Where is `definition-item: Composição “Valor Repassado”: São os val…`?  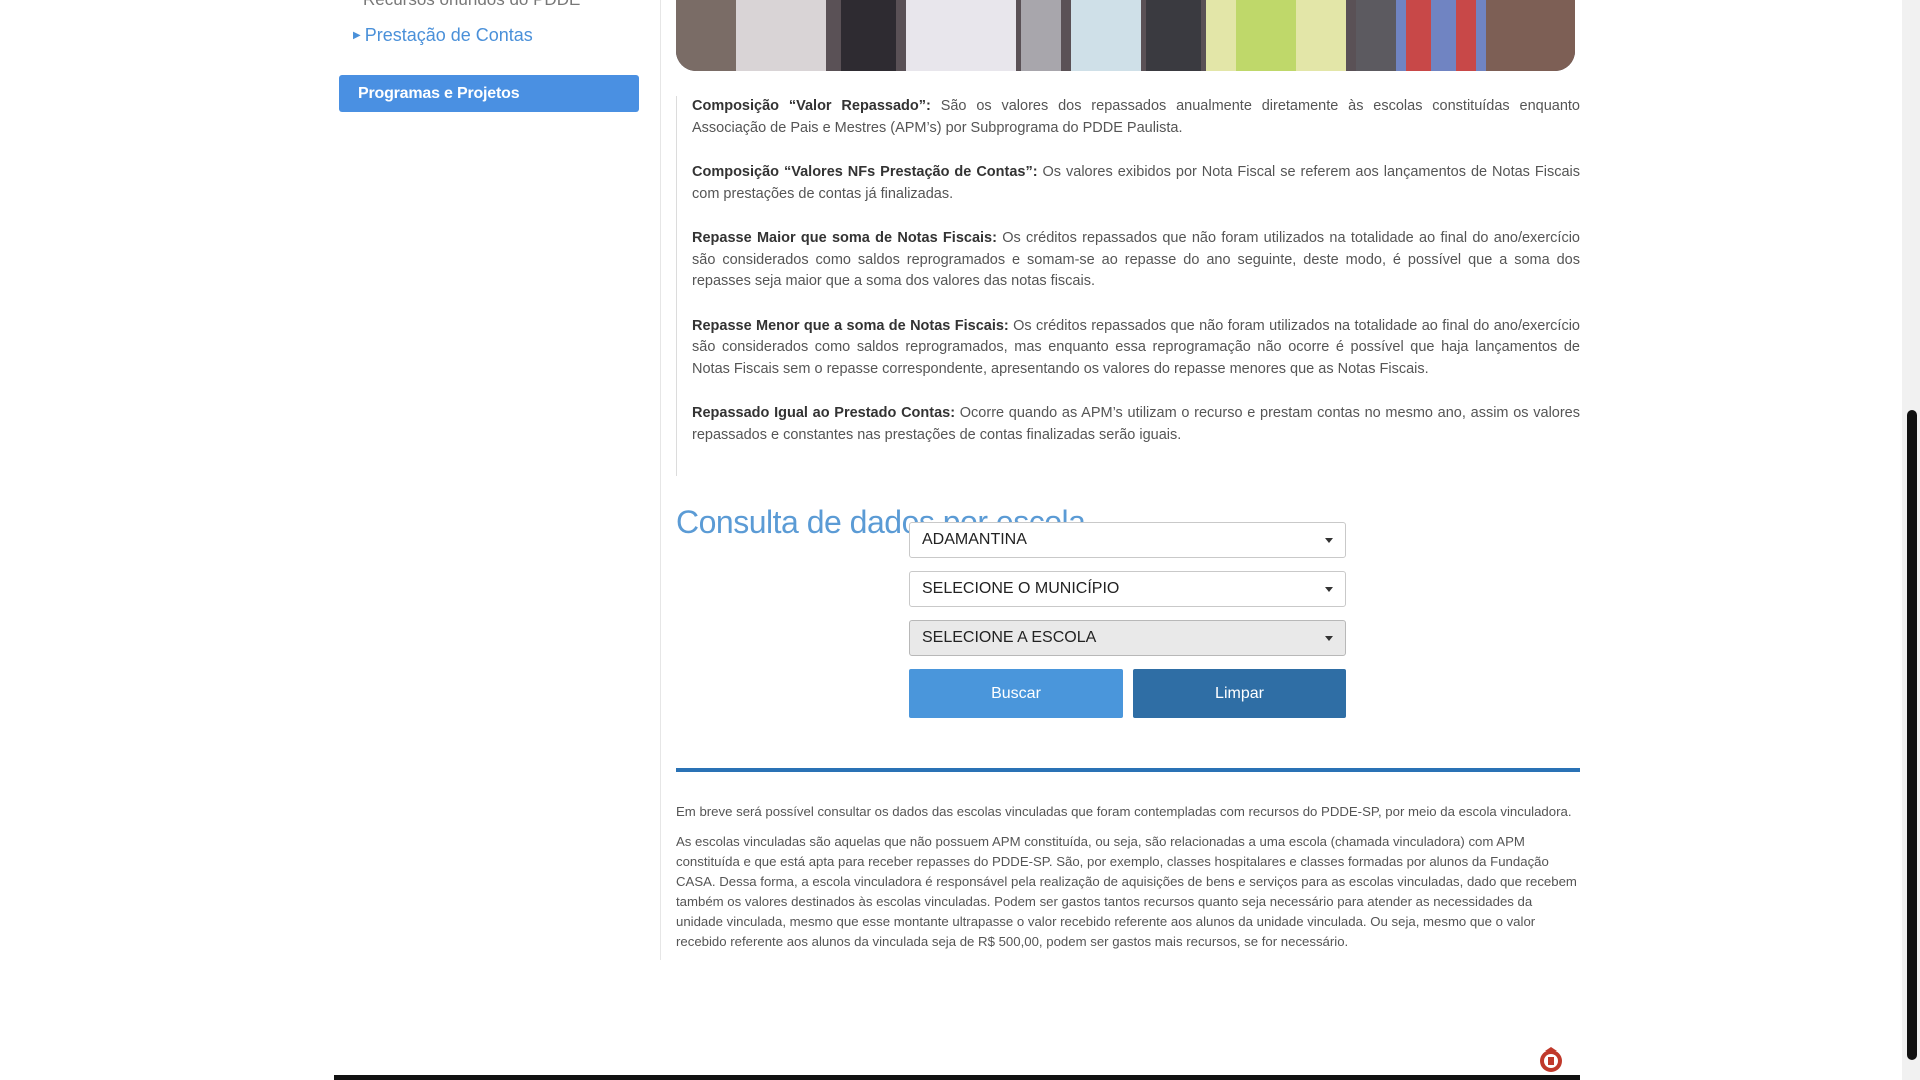
definition-item: Composição “Valor Repassado”: São os val… is located at coordinates (1136, 117).